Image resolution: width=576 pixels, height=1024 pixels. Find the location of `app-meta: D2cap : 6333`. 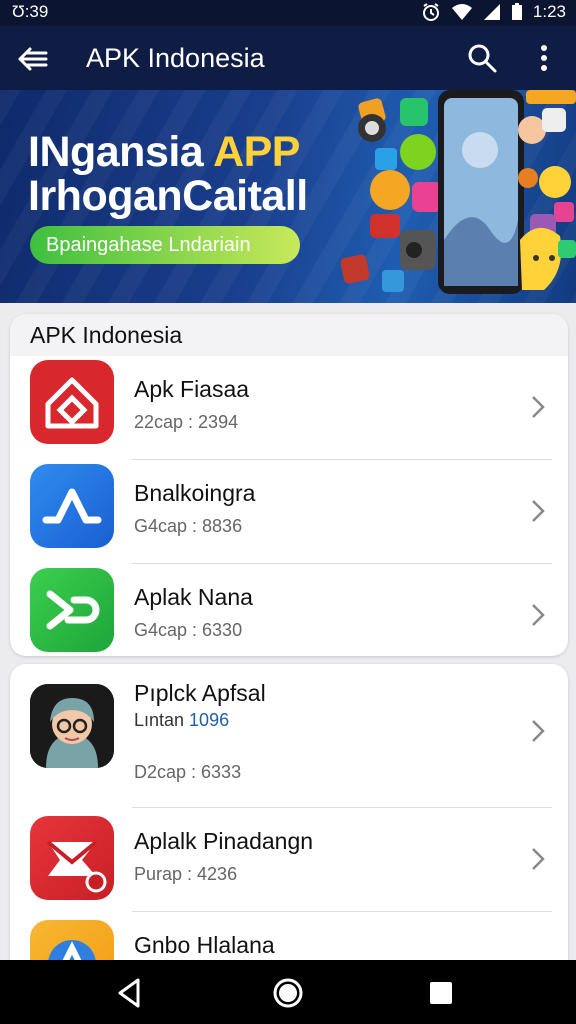

app-meta: D2cap : 6333 is located at coordinates (188, 772).